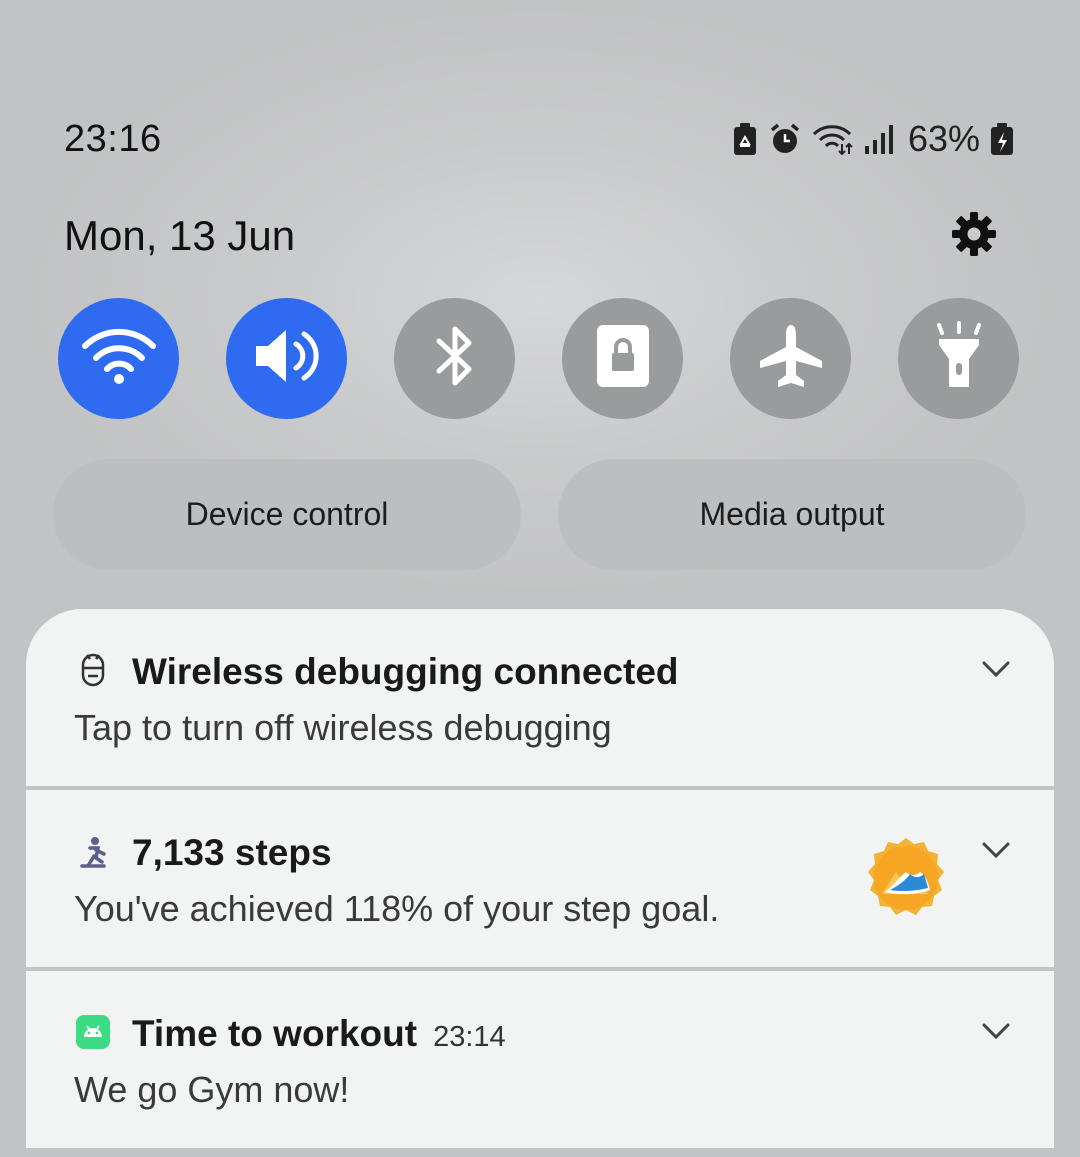  I want to click on signal-icon, so click(879, 139).